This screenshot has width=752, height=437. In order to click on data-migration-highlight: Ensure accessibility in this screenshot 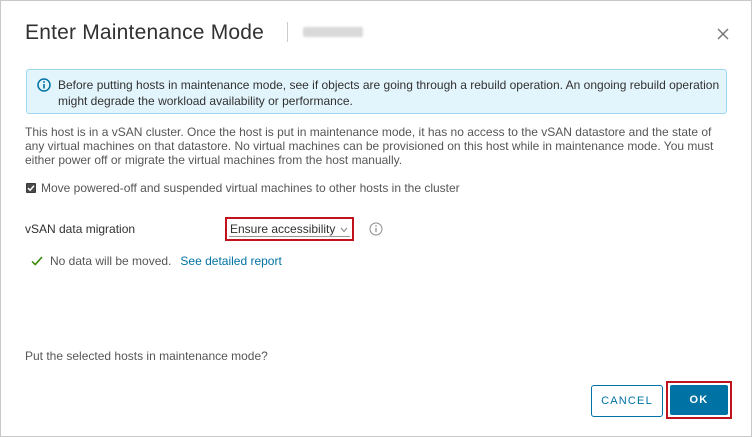, I will do `click(289, 229)`.